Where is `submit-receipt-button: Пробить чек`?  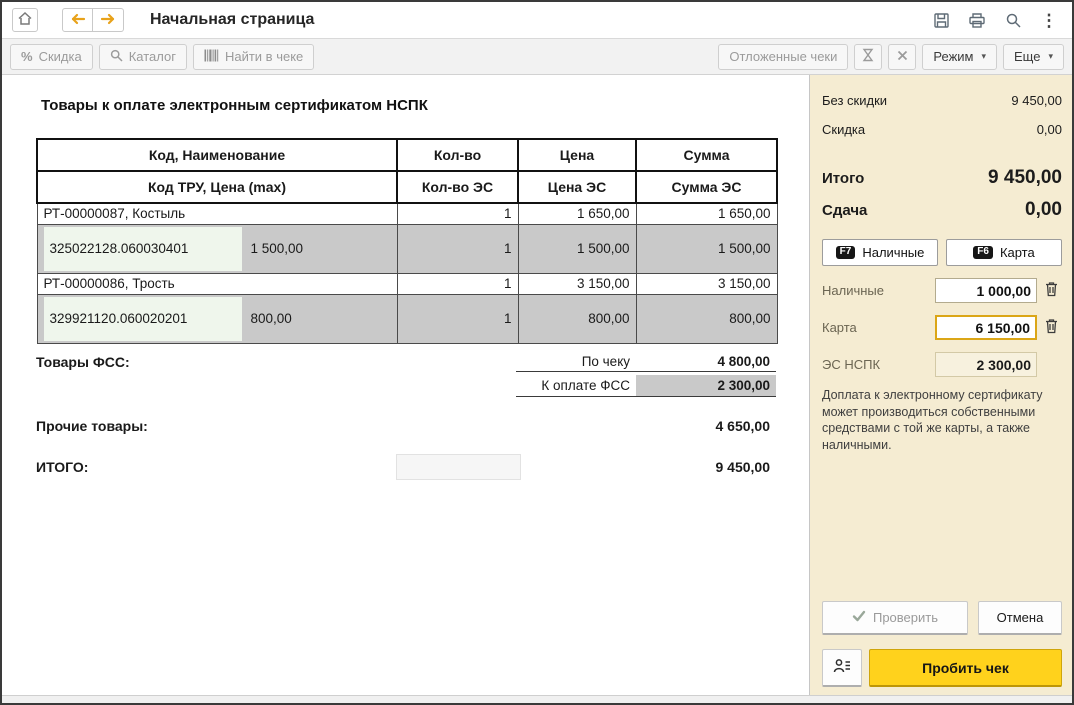 submit-receipt-button: Пробить чек is located at coordinates (965, 668).